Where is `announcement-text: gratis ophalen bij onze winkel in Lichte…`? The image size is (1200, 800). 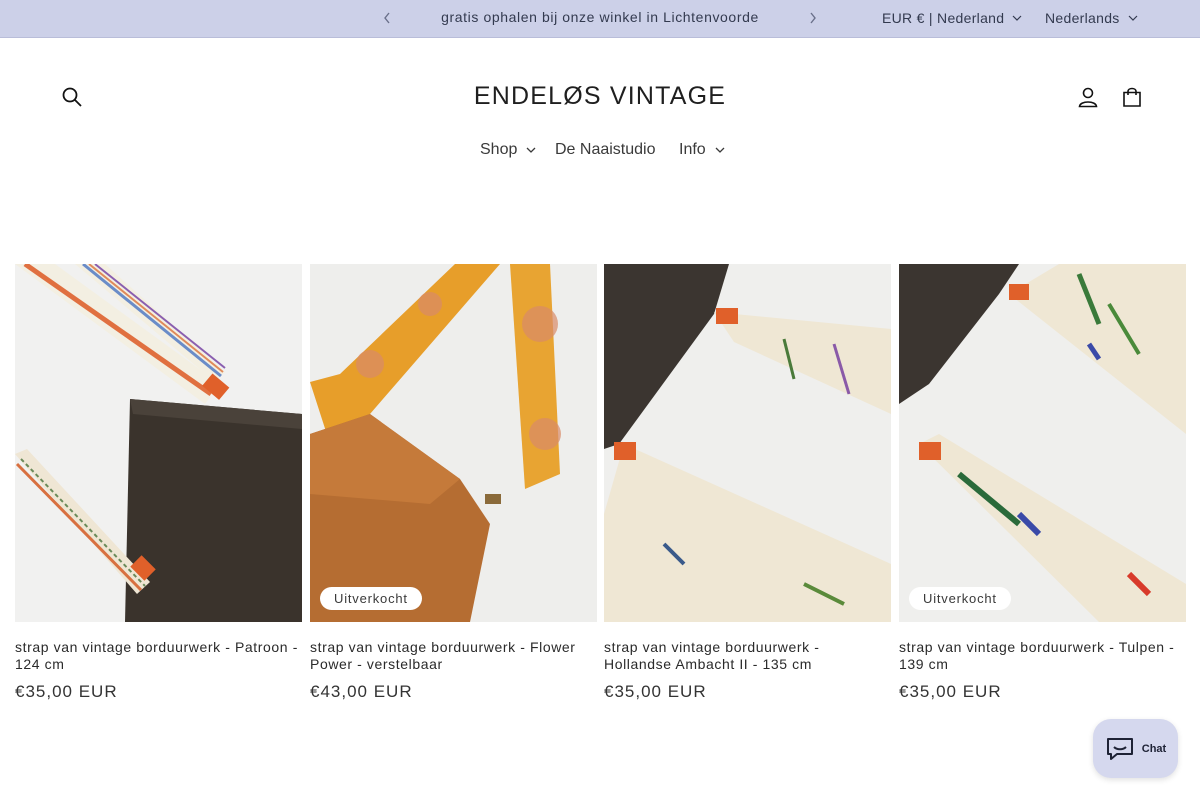
announcement-text: gratis ophalen bij onze winkel in Lichte… is located at coordinates (600, 17).